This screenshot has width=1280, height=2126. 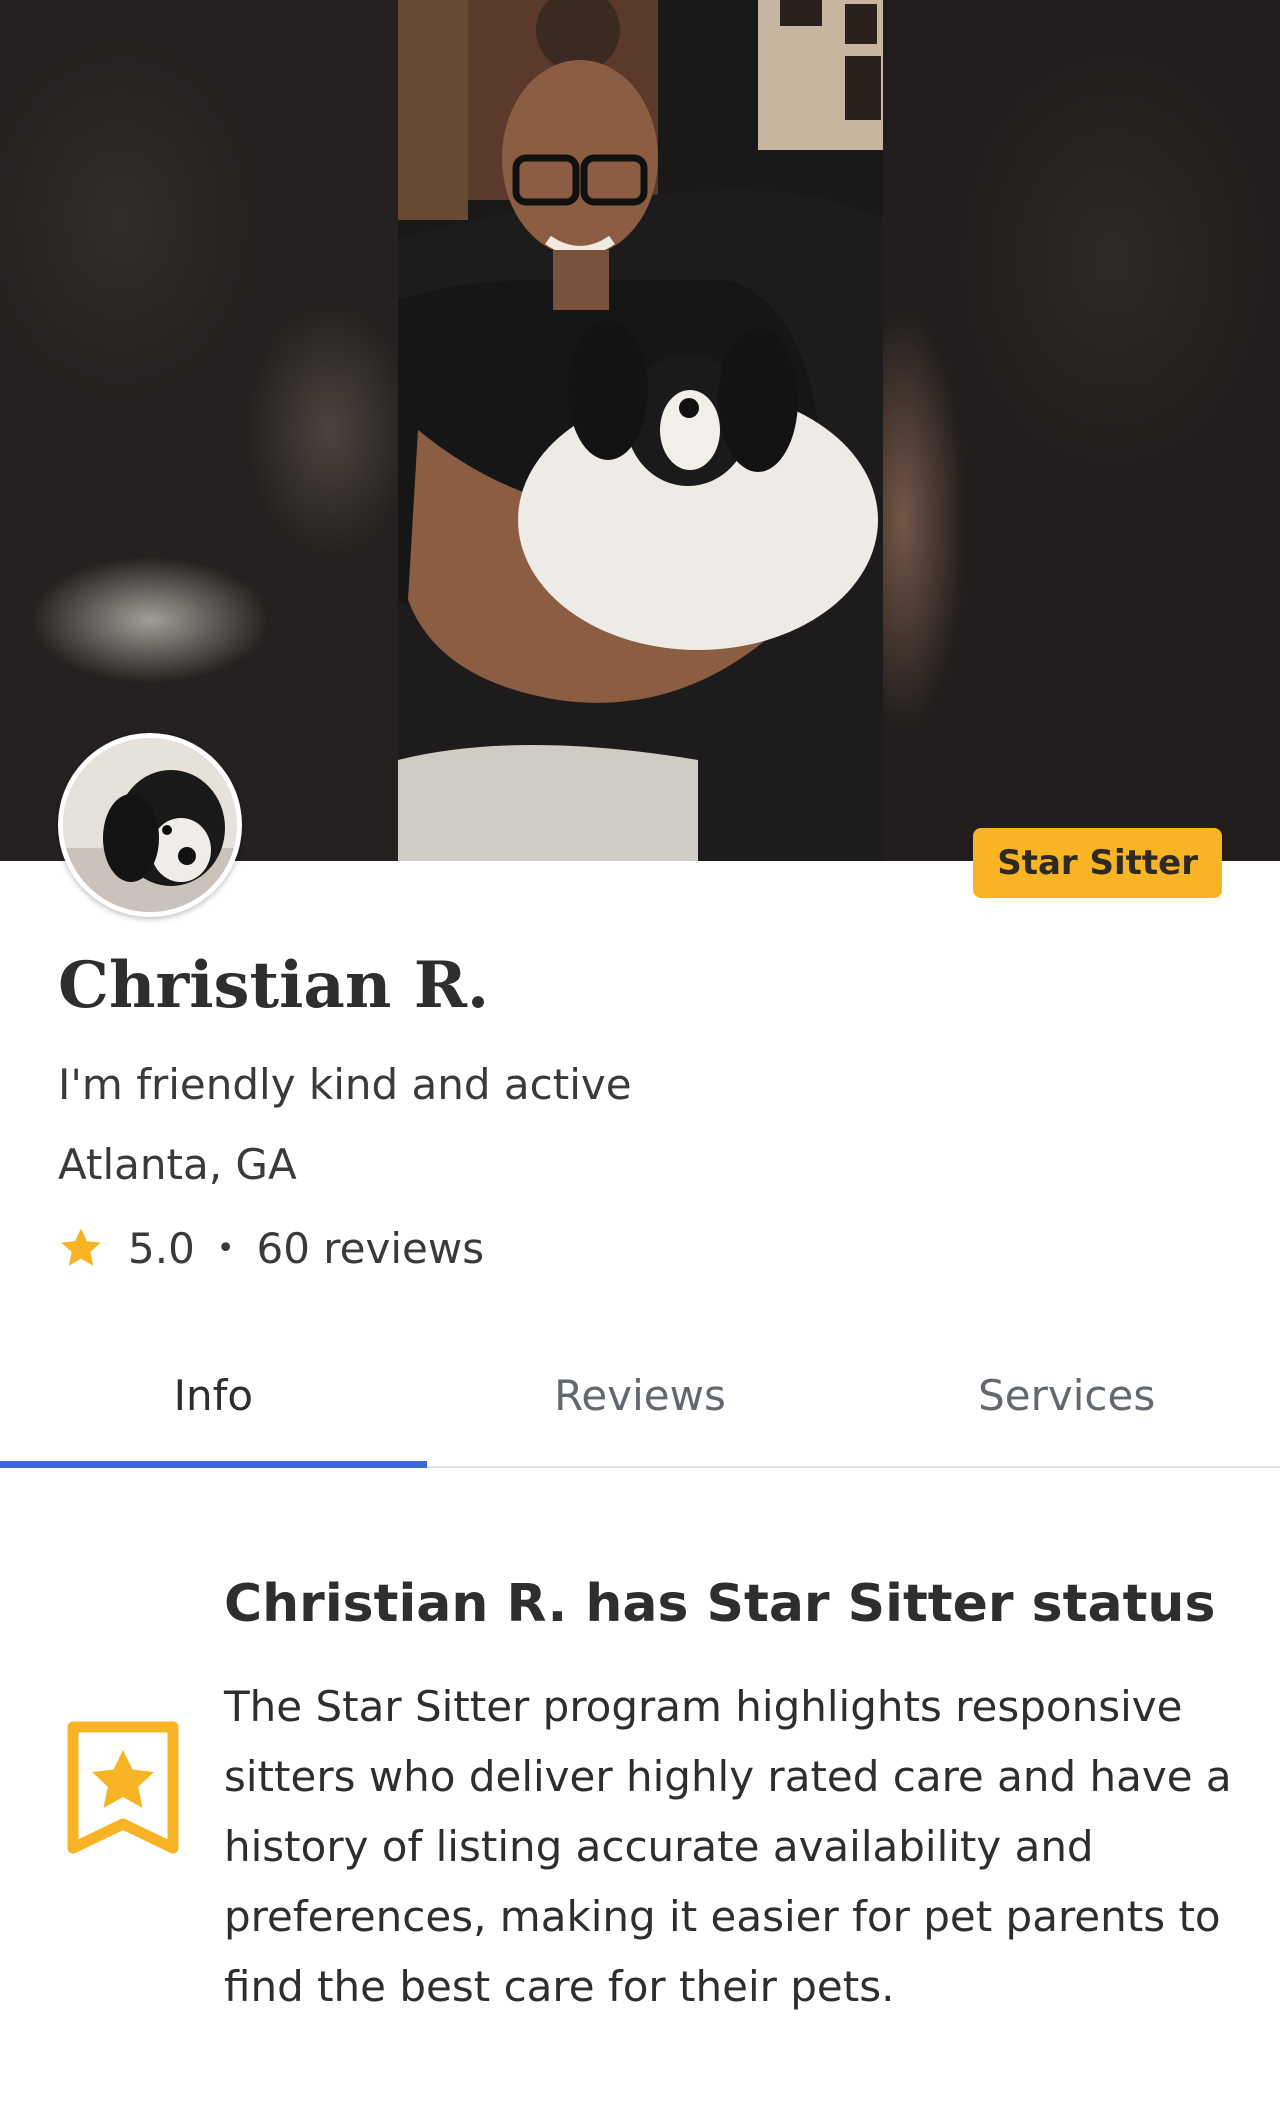 What do you see at coordinates (1066, 1403) in the screenshot?
I see `tab-services: Services` at bounding box center [1066, 1403].